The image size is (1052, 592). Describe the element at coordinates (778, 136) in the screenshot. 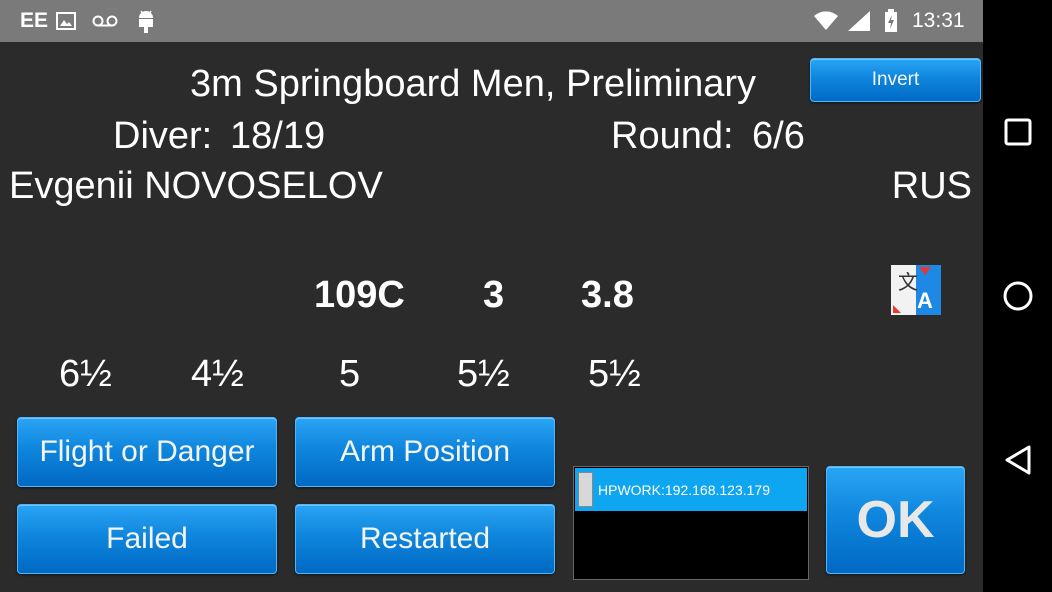

I see `round-value: 6/6` at that location.